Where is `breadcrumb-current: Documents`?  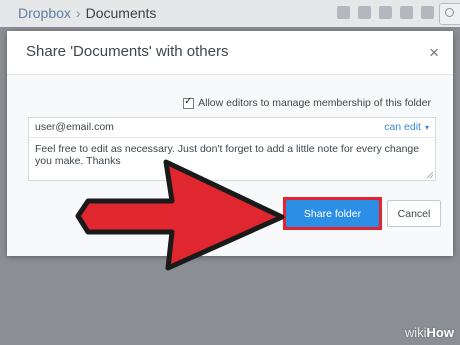
breadcrumb-current: Documents is located at coordinates (121, 13).